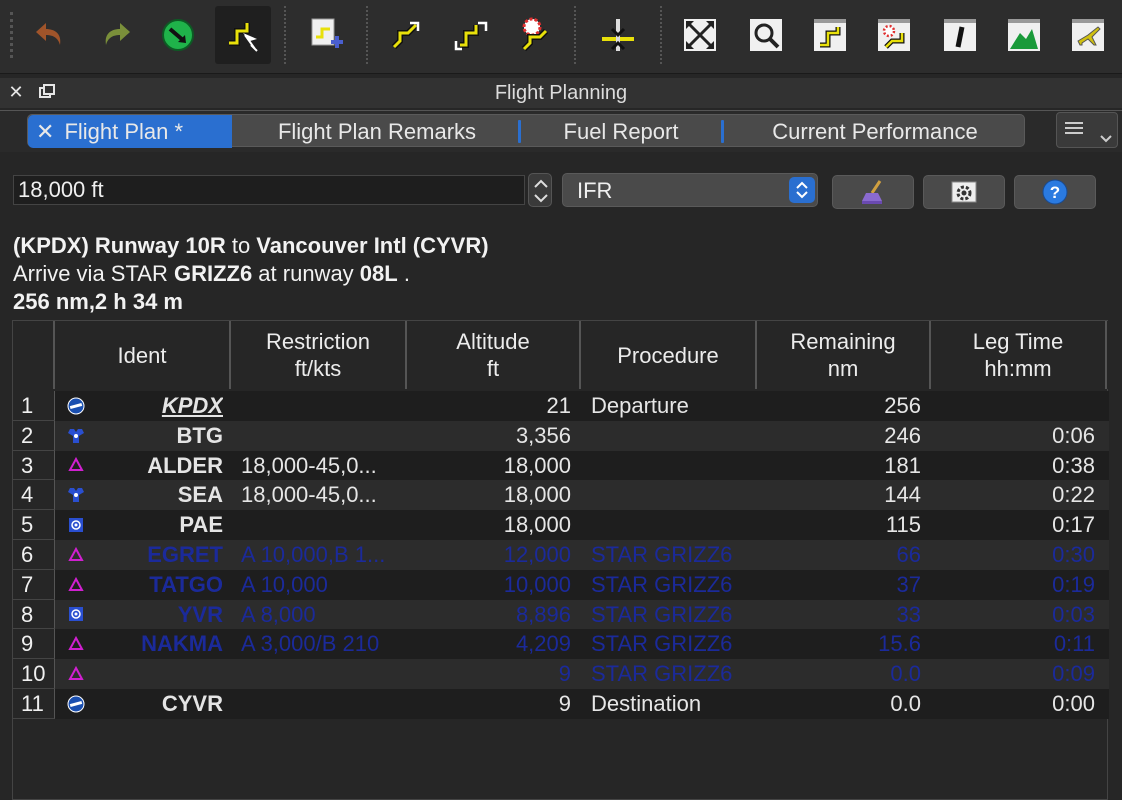  Describe the element at coordinates (114, 35) in the screenshot. I see `redo-button` at that location.